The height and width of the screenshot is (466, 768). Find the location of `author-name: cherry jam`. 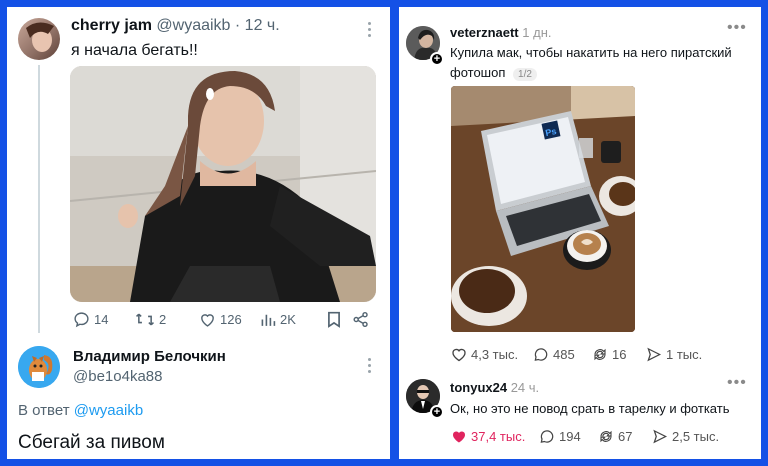

author-name: cherry jam is located at coordinates (111, 25).